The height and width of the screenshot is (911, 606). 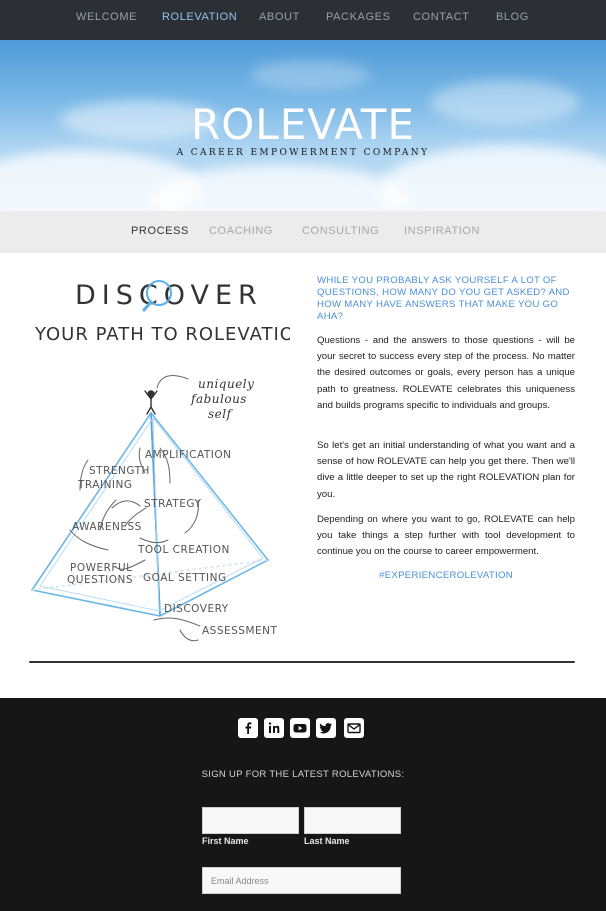 What do you see at coordinates (105, 485) in the screenshot?
I see `label-training: TRAINING` at bounding box center [105, 485].